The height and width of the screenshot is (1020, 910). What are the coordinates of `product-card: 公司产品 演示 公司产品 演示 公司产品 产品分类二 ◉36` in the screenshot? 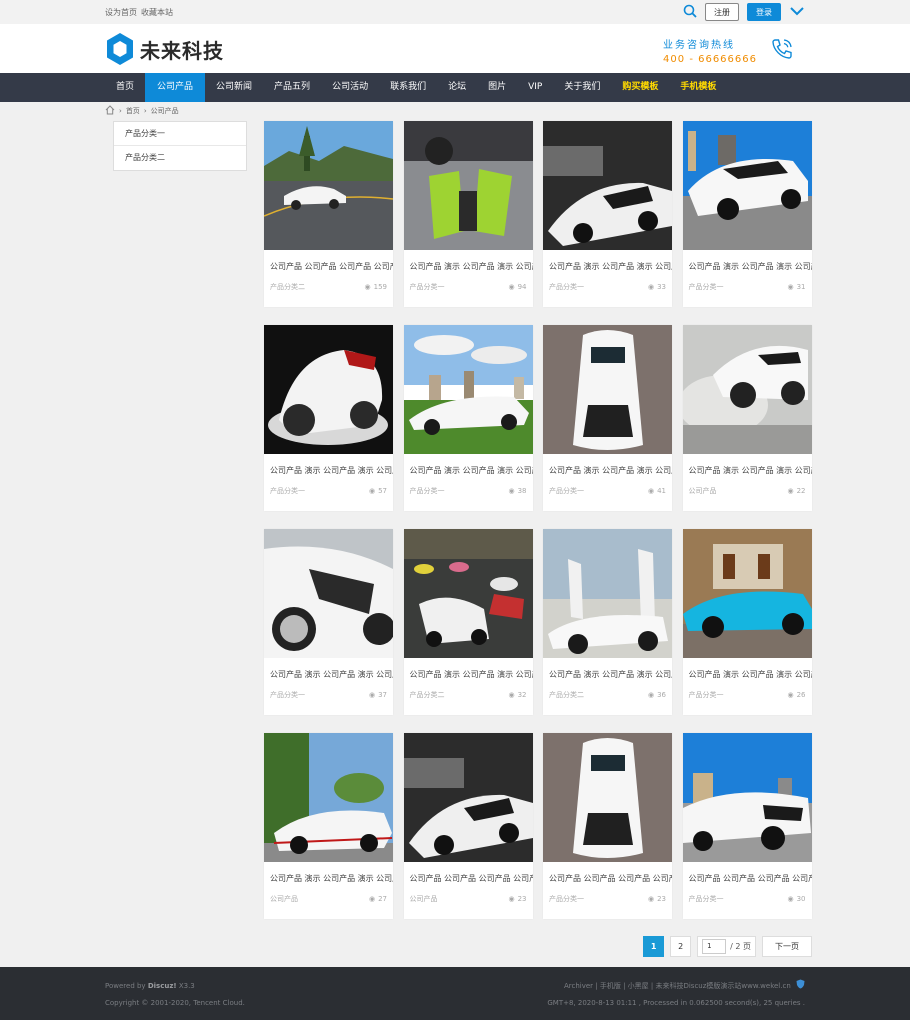 It's located at (607, 622).